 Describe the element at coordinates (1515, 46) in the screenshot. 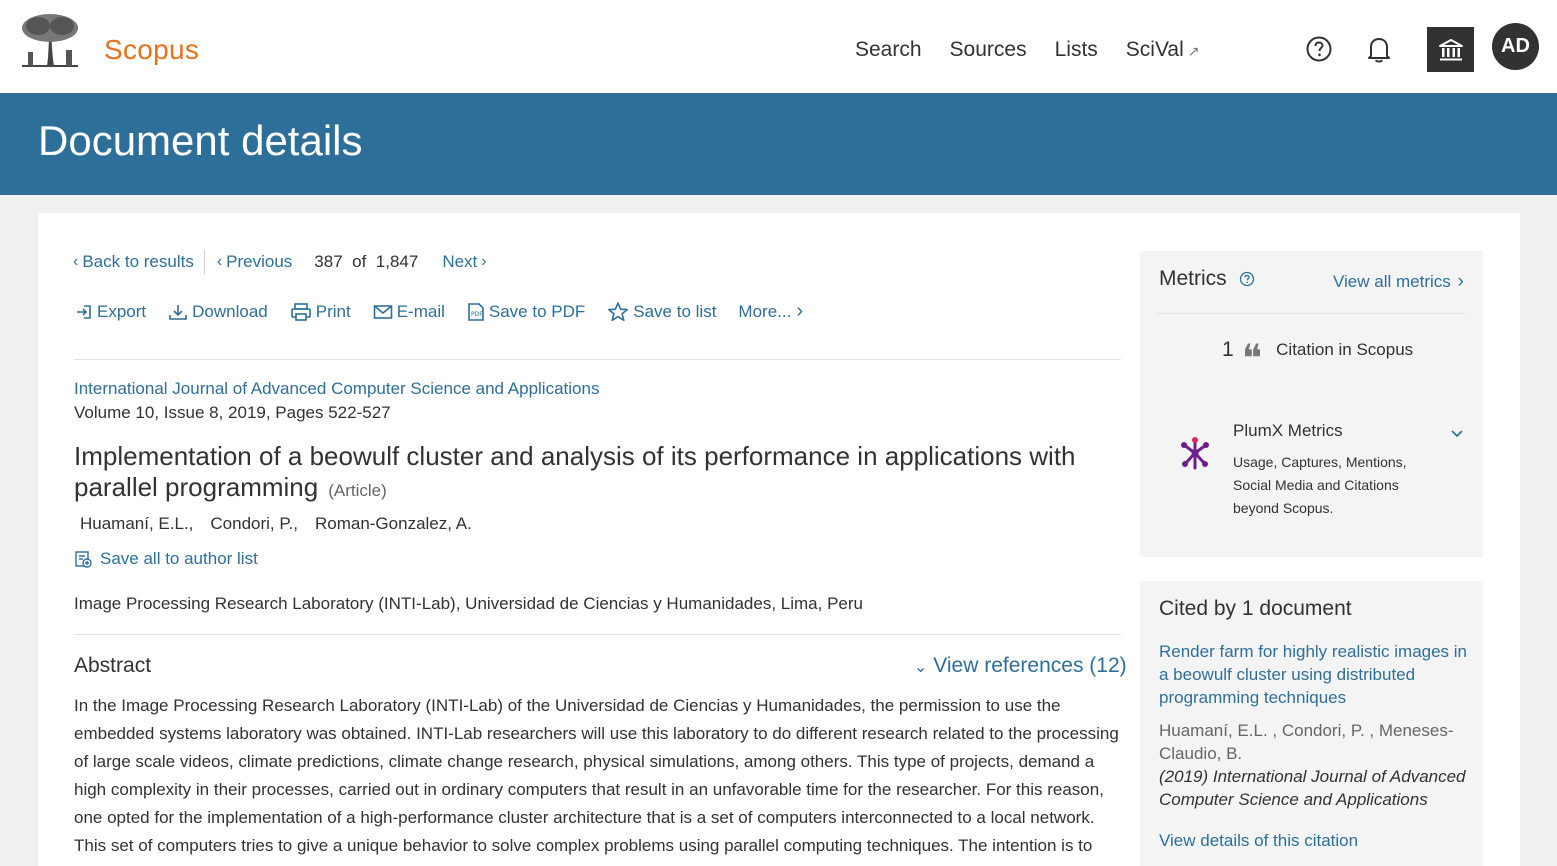

I see `user-avatar: AD` at that location.